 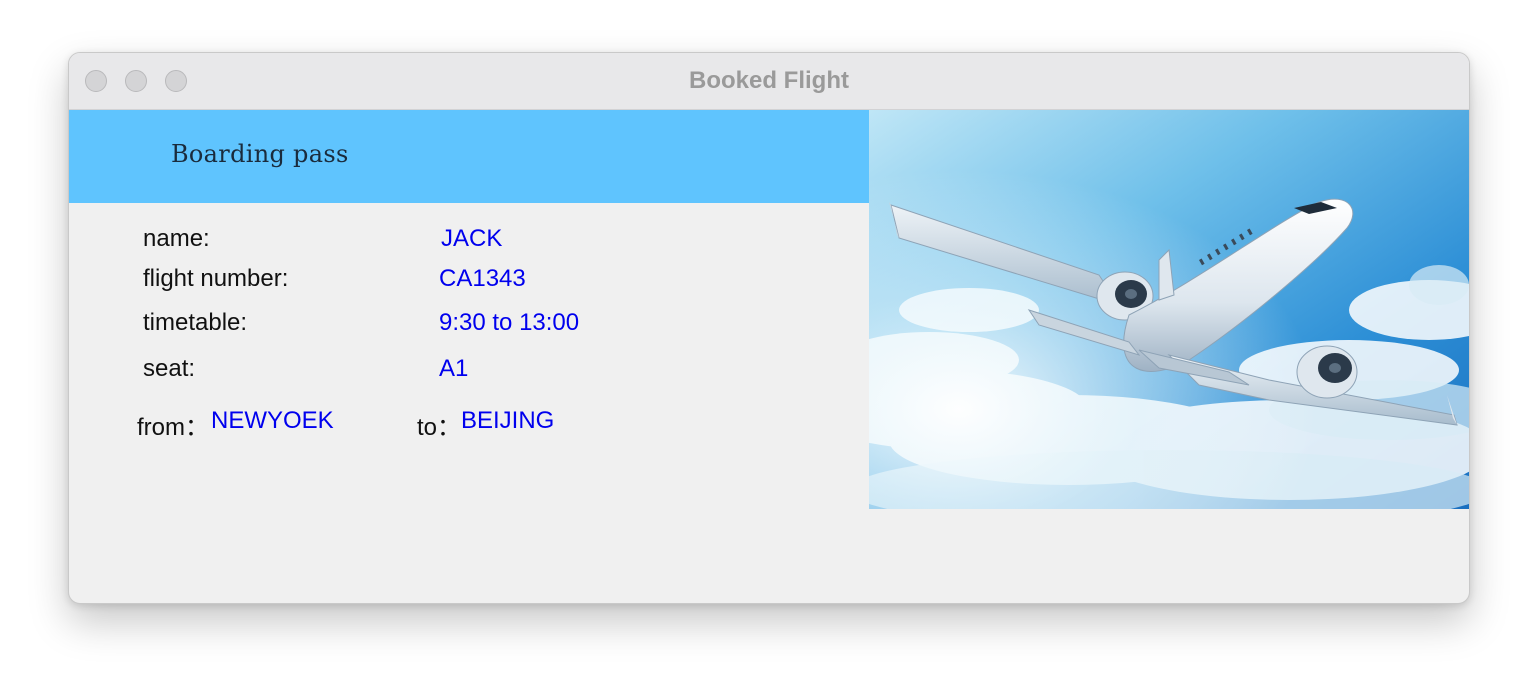 What do you see at coordinates (173, 427) in the screenshot?
I see `from-label: from：` at bounding box center [173, 427].